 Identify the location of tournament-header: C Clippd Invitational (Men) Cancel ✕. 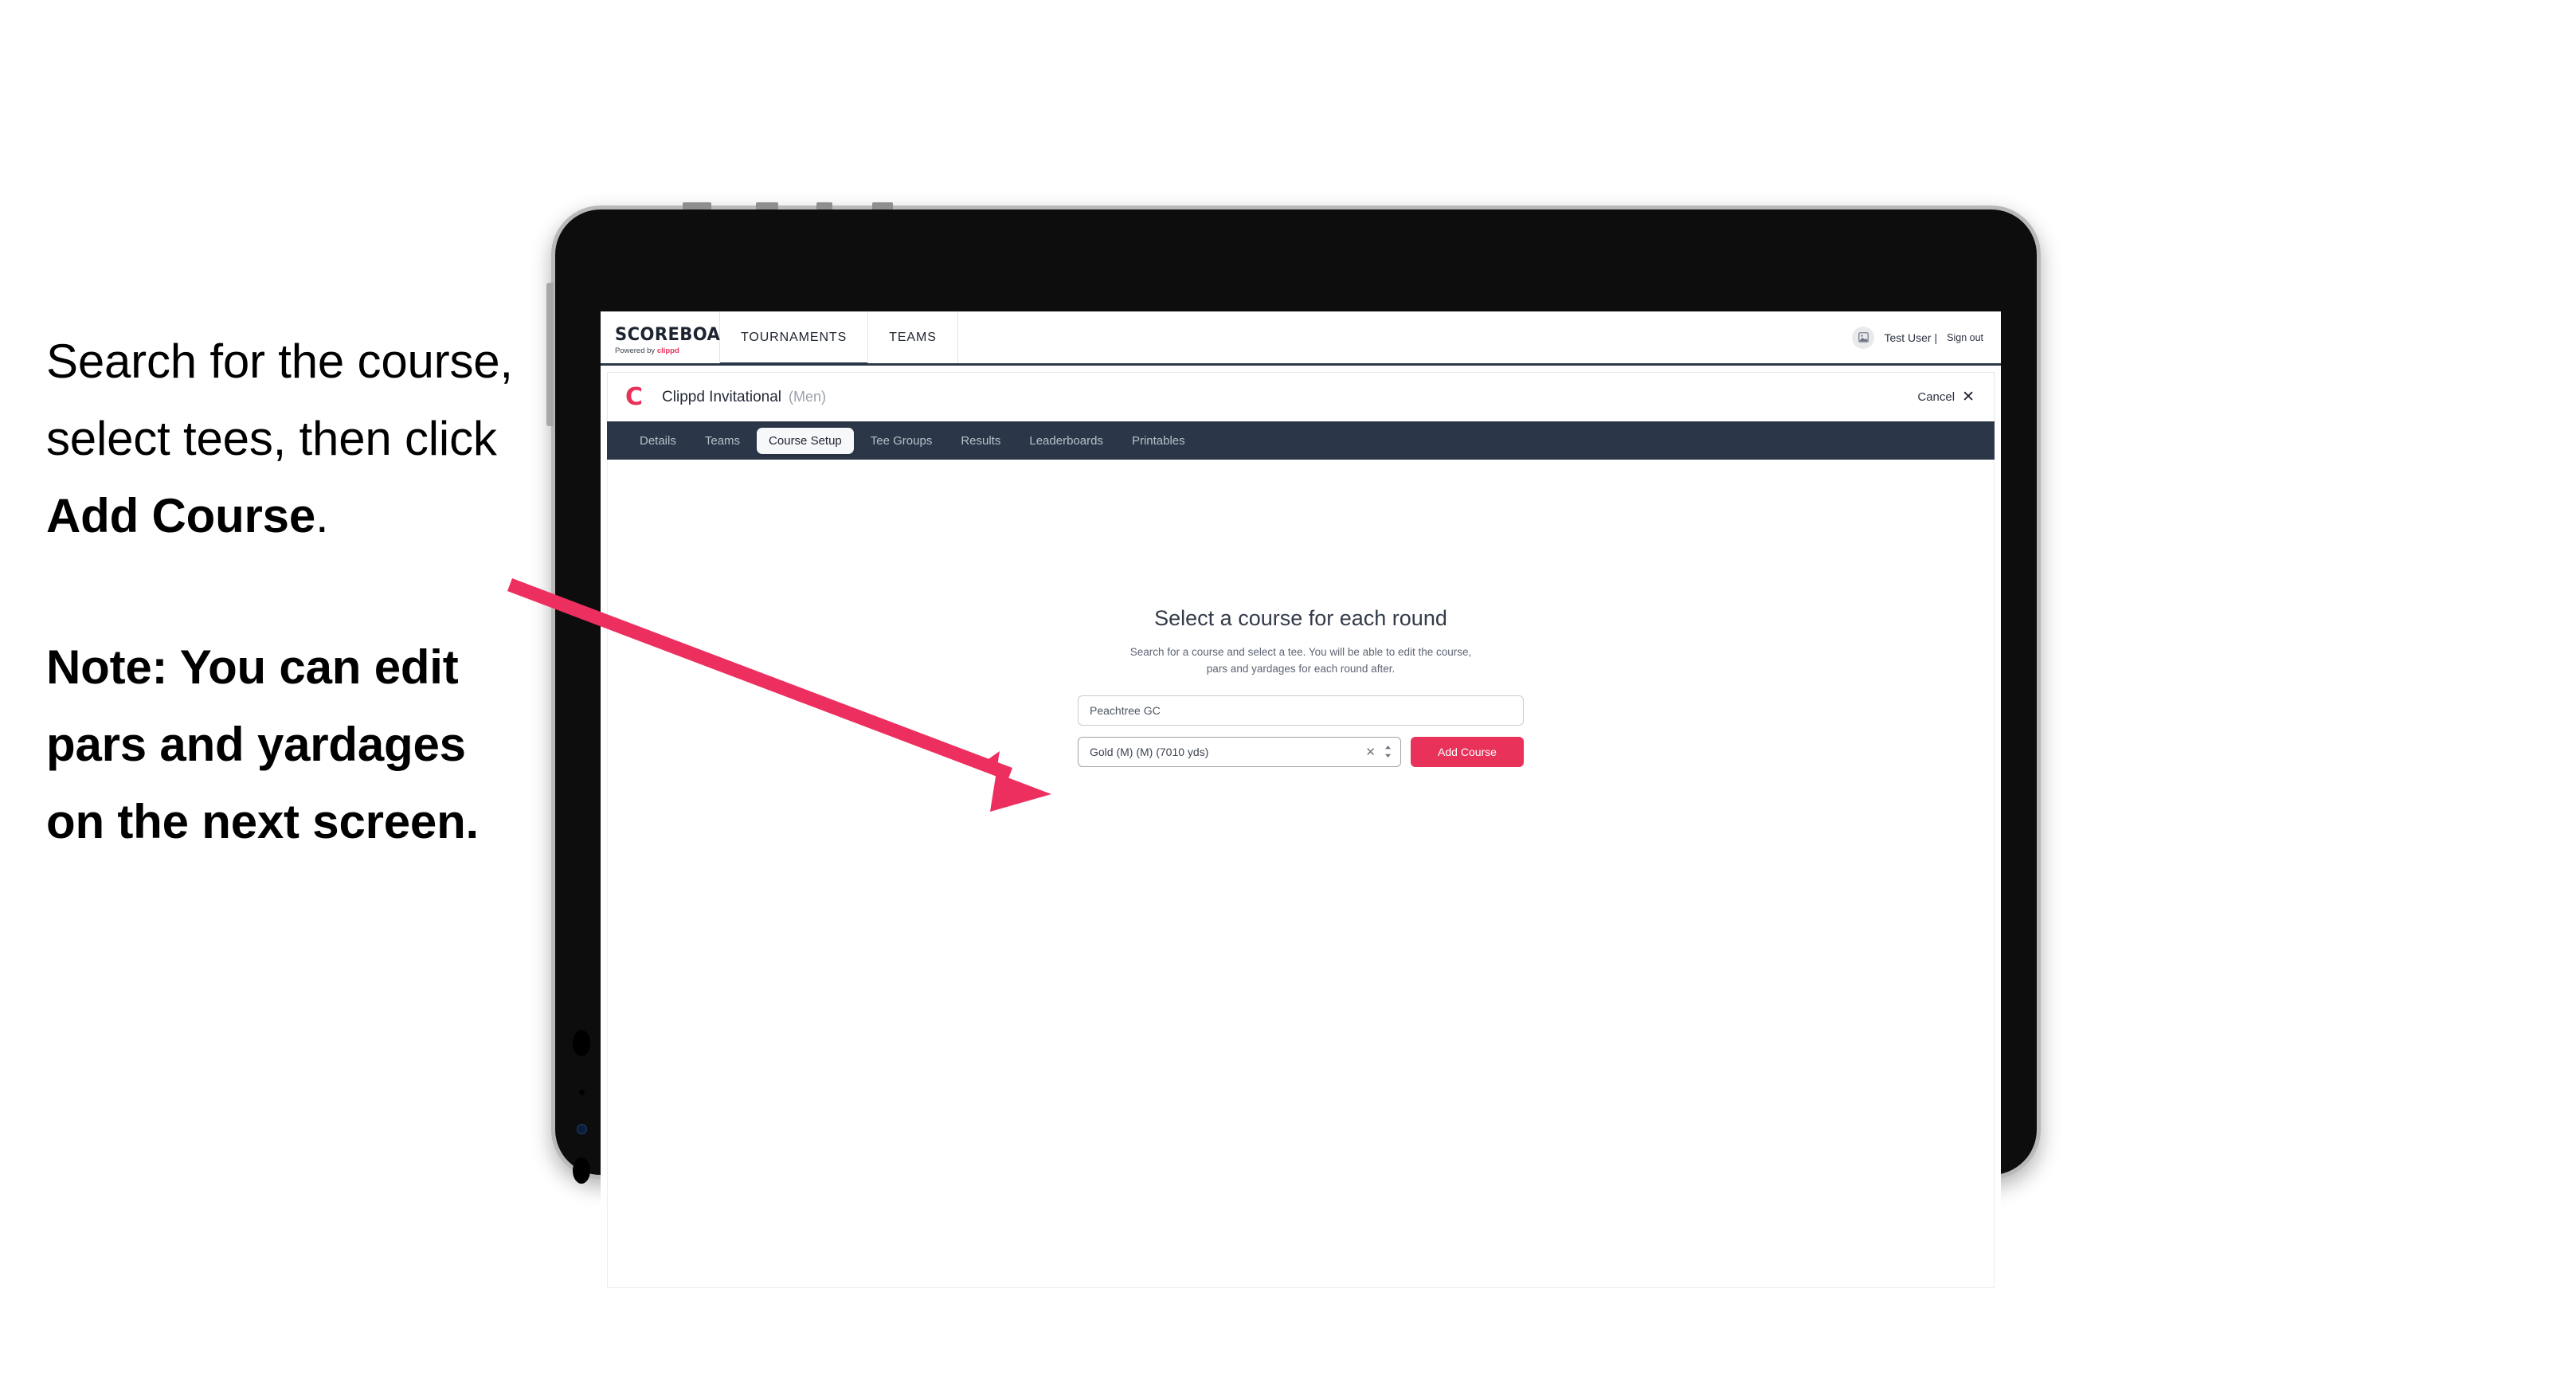
(1301, 396).